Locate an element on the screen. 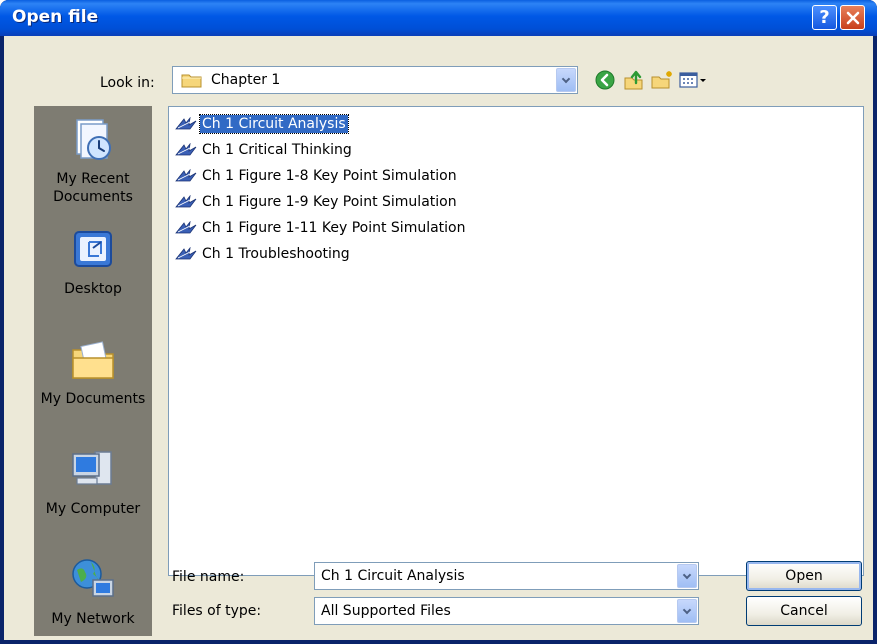 This screenshot has height=644, width=877. file-item: Ch 1 Figure 1-8 Key Point Simulation is located at coordinates (317, 176).